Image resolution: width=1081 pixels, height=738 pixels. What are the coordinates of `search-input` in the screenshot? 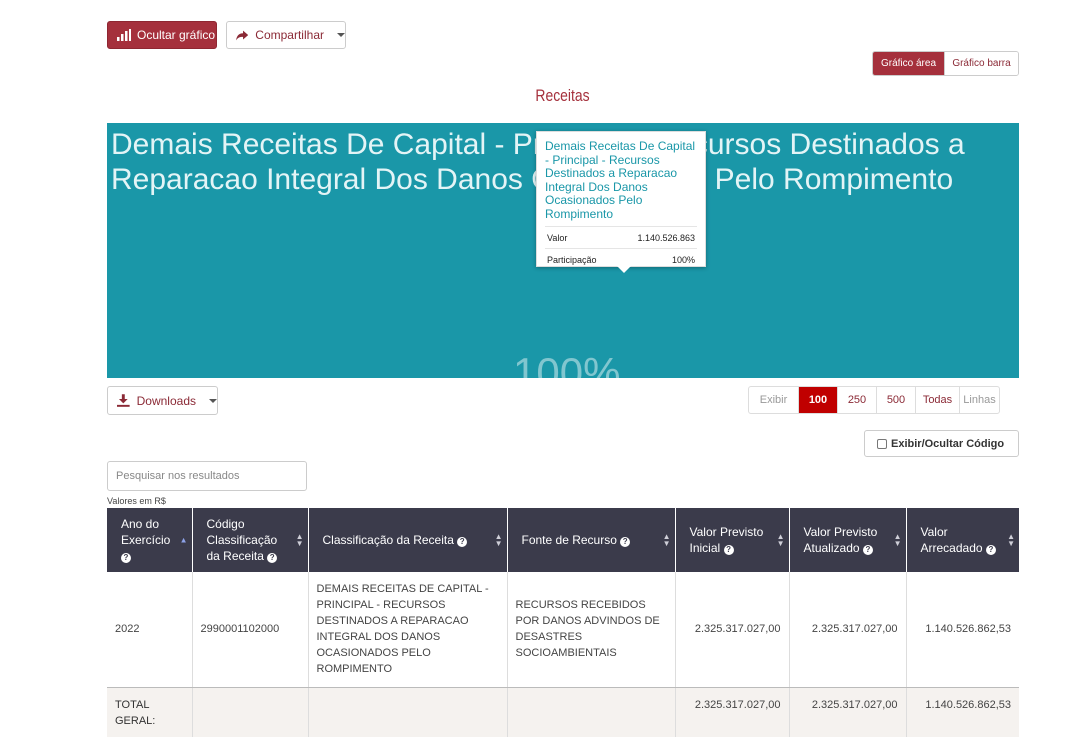 It's located at (207, 476).